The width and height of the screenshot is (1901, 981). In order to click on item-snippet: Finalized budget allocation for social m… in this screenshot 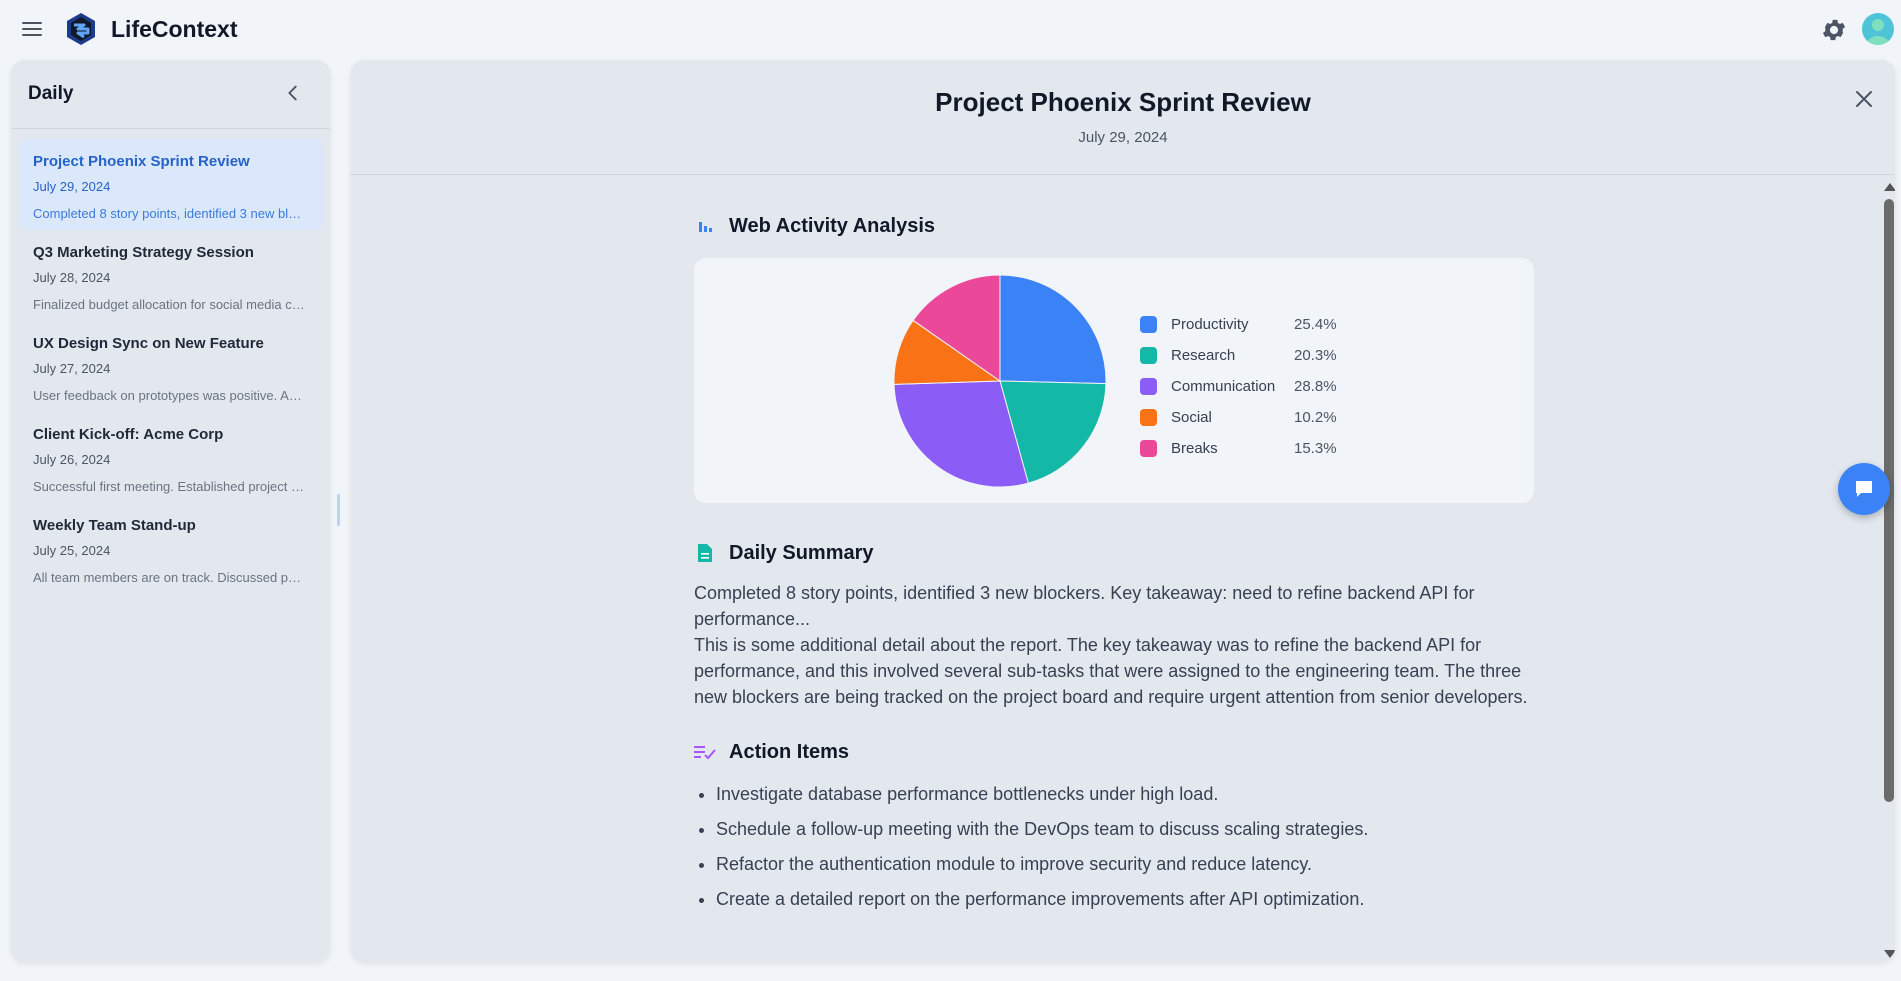, I will do `click(170, 304)`.